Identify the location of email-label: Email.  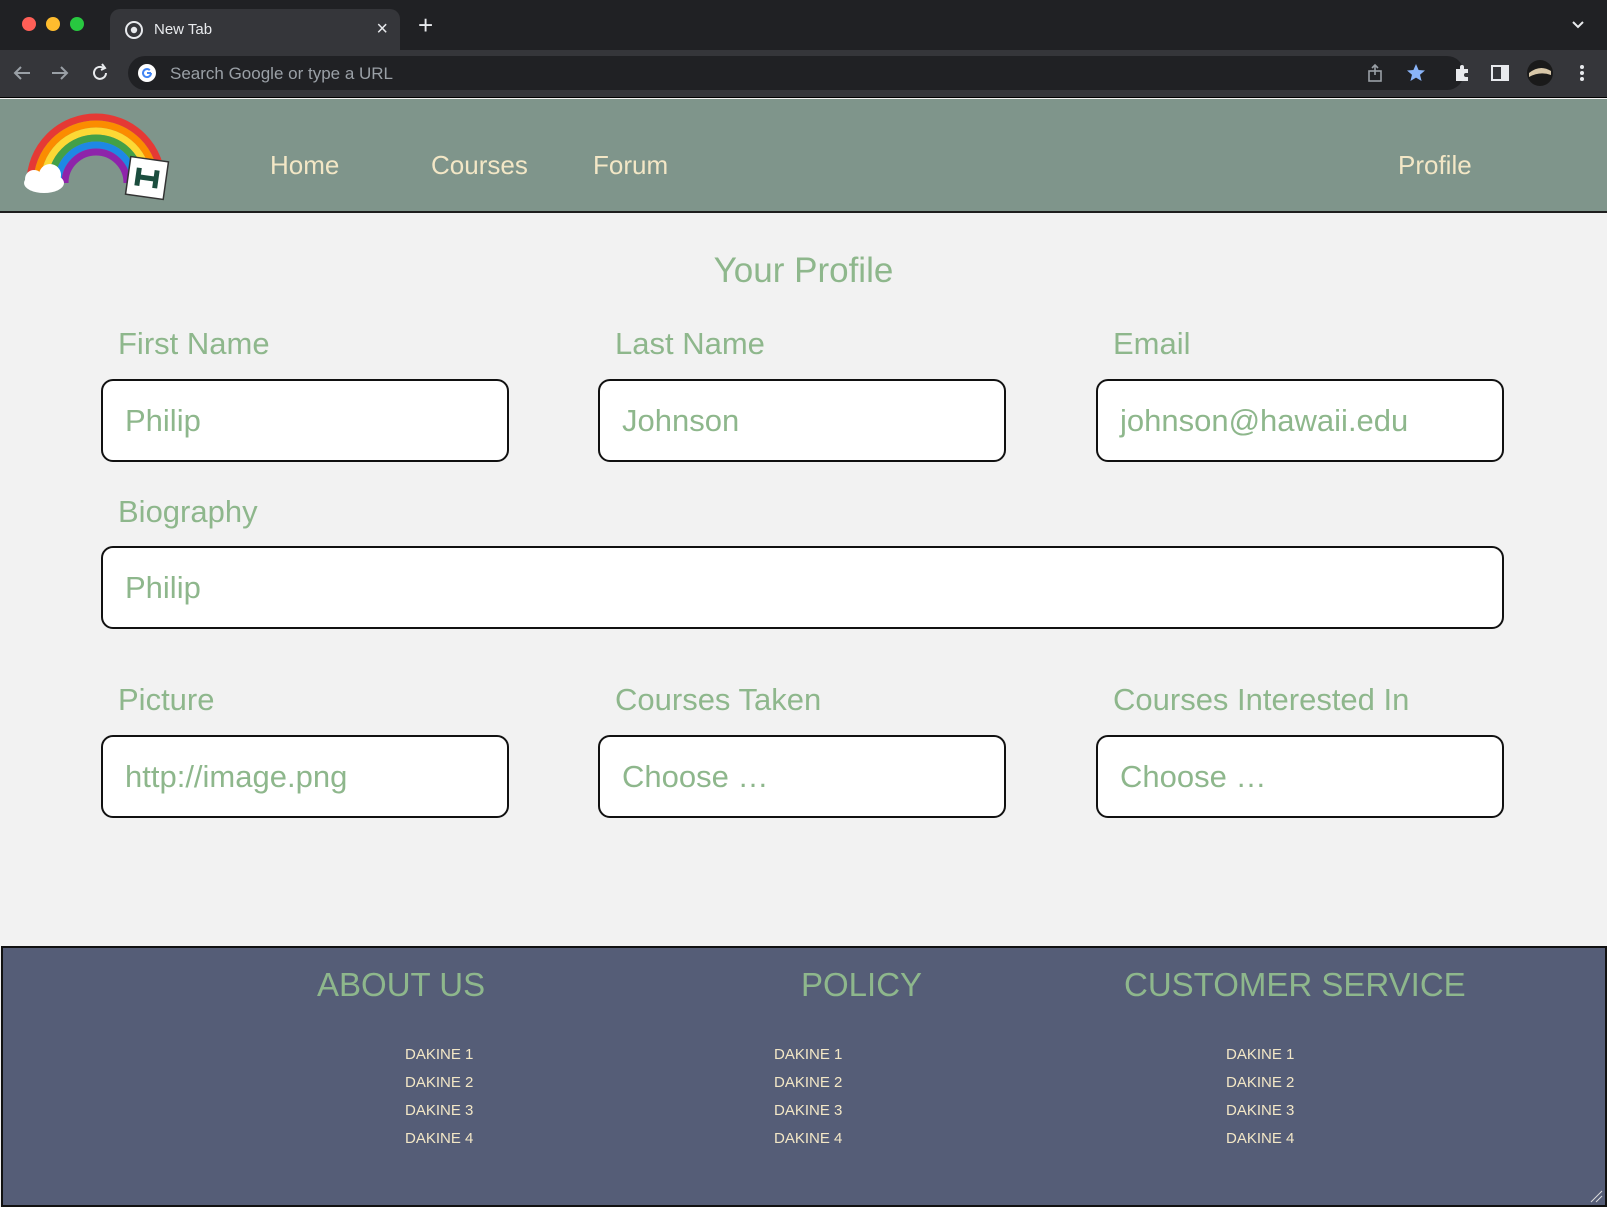
(1152, 343).